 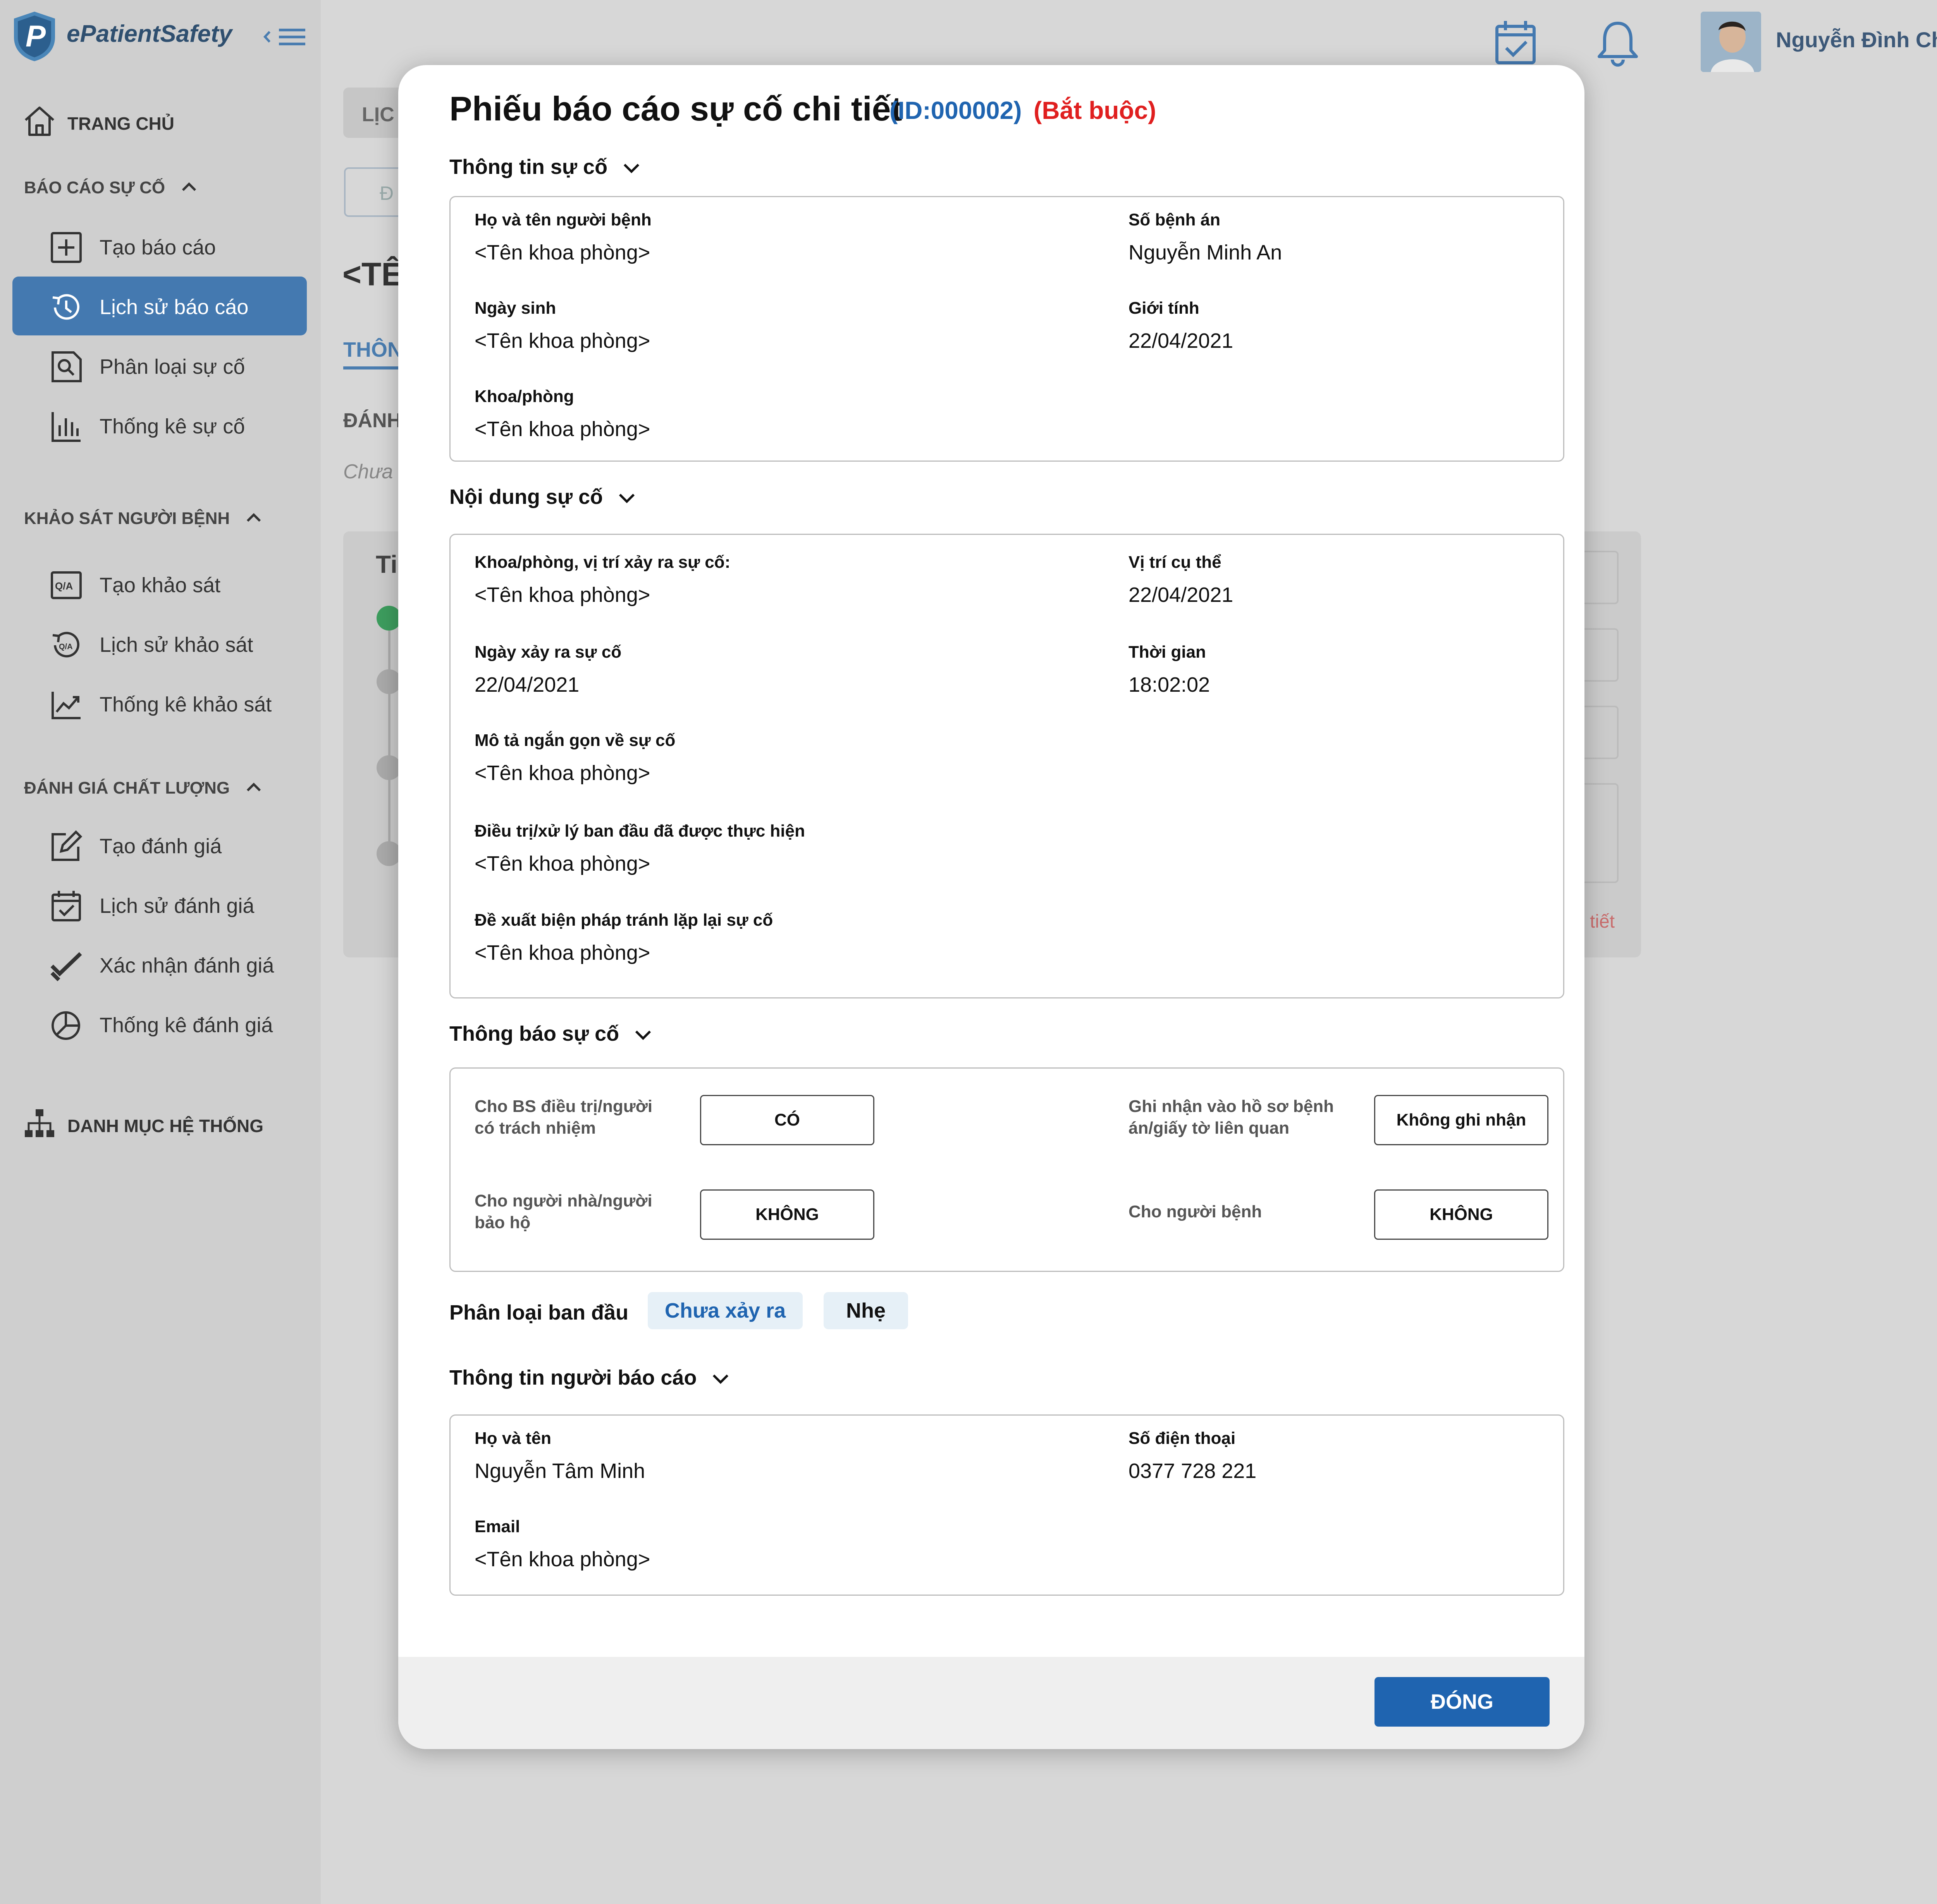 I want to click on notify-doctor-button: CÓ, so click(x=787, y=1120).